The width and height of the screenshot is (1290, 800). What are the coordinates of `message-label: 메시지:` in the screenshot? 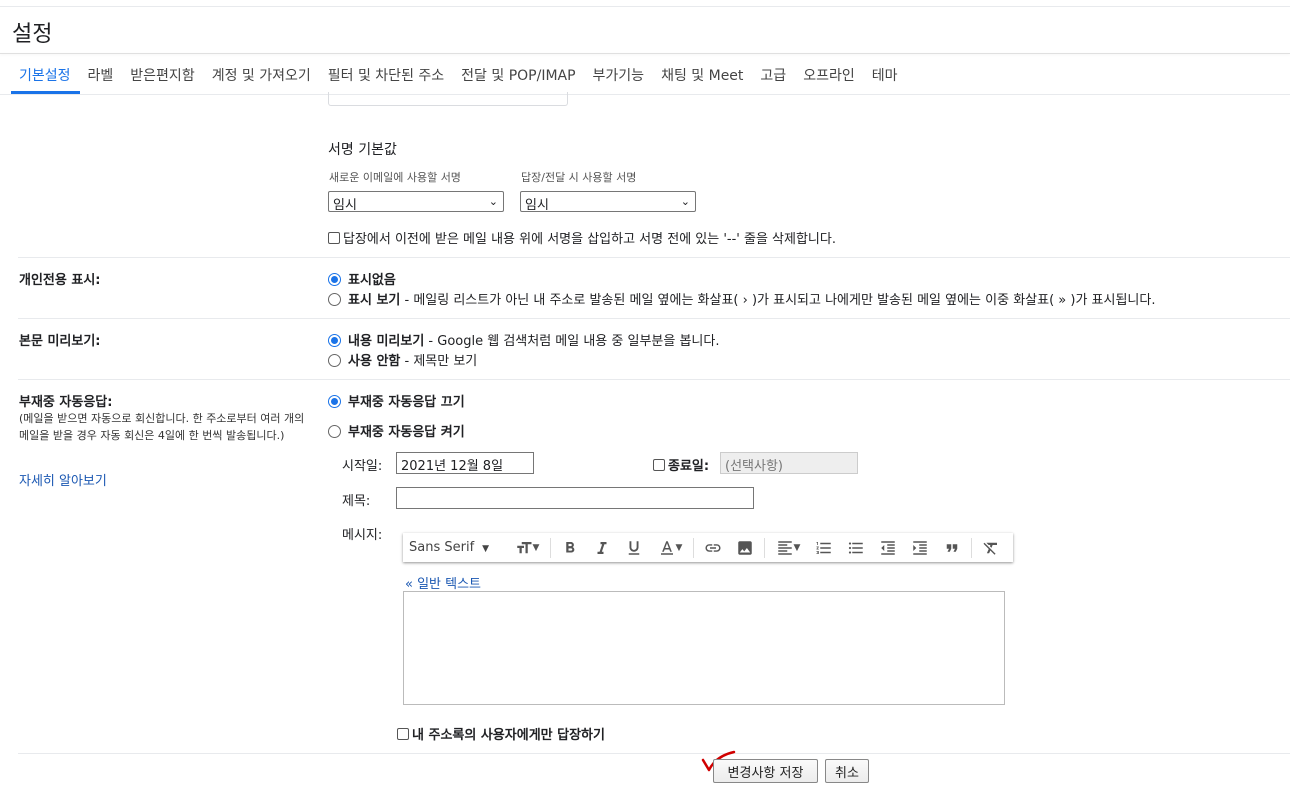 It's located at (362, 535).